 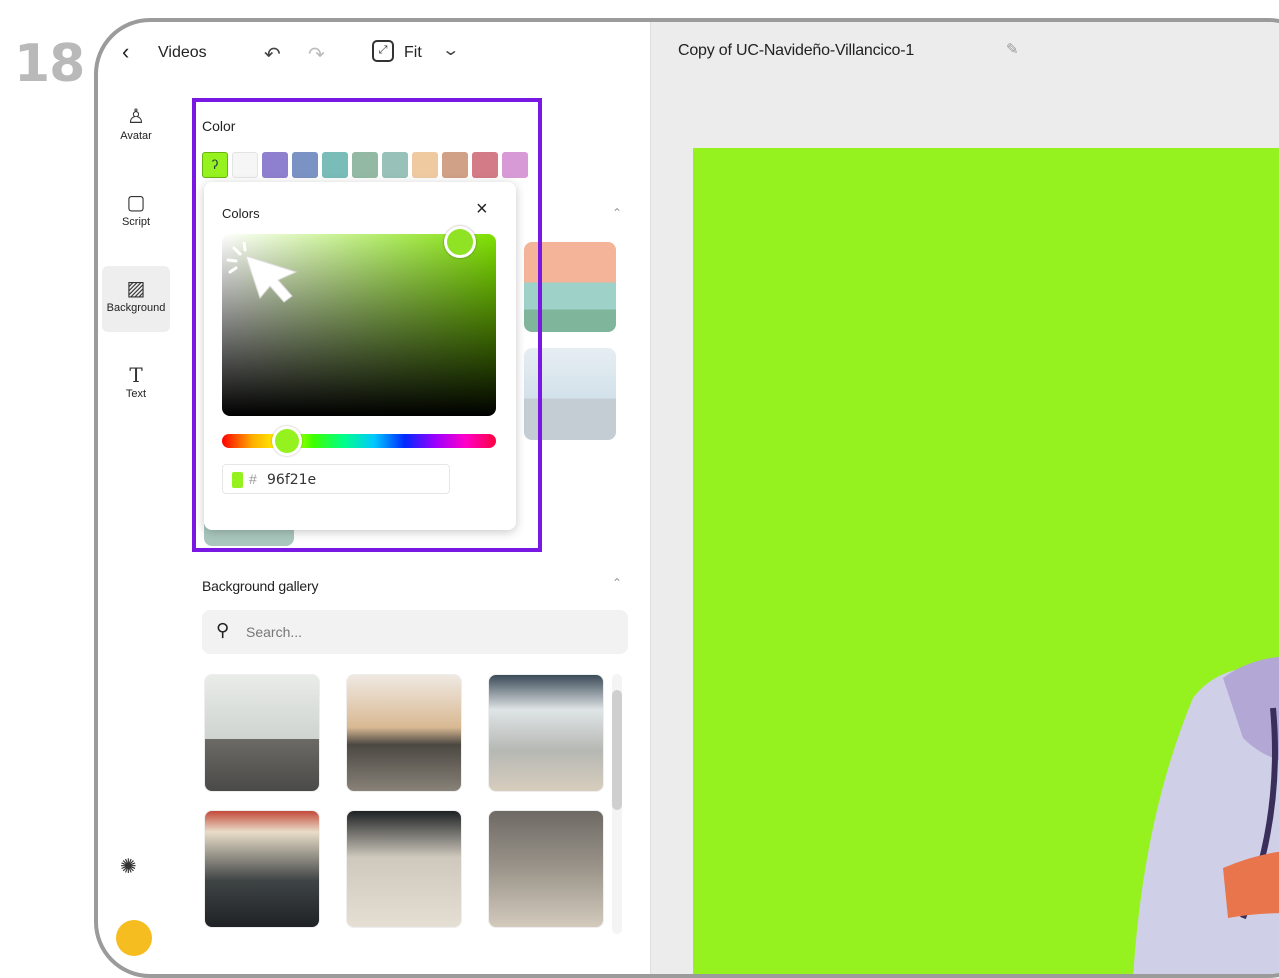 I want to click on chat-bubble-icon: ▢, so click(x=136, y=203).